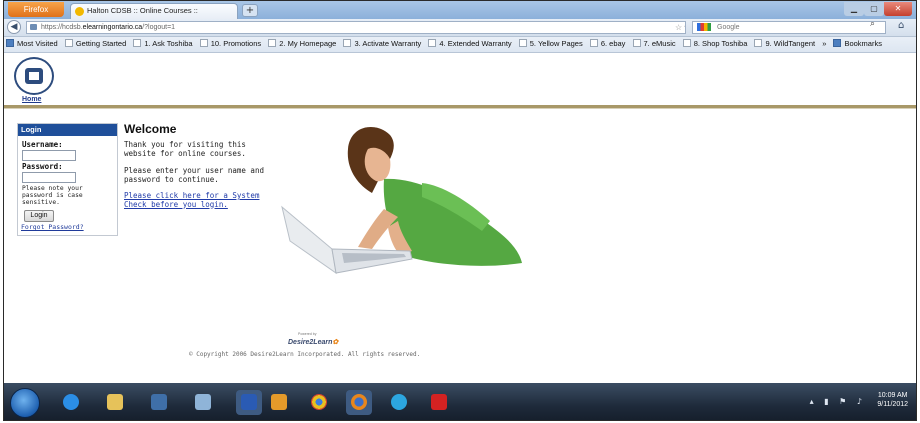 The height and width of the screenshot is (423, 920). Describe the element at coordinates (460, 401) in the screenshot. I see `windows-taskbar: ▴ ▮ ⚑ ♪ 10:09 AM 9/11/2012` at that location.